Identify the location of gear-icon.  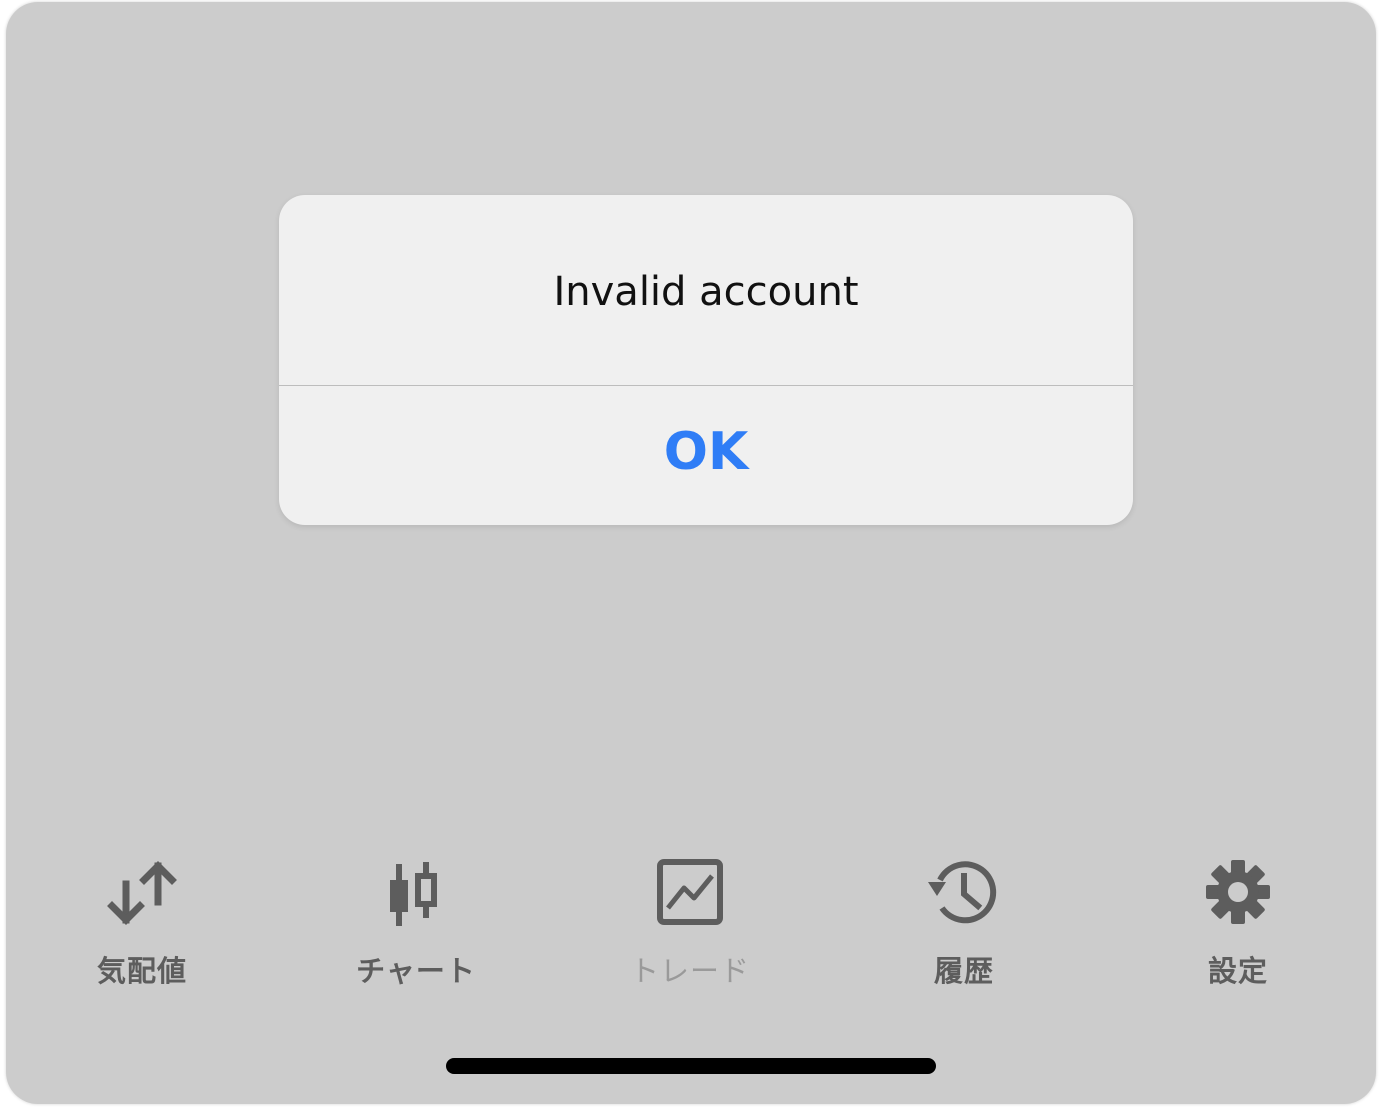
(1238, 892).